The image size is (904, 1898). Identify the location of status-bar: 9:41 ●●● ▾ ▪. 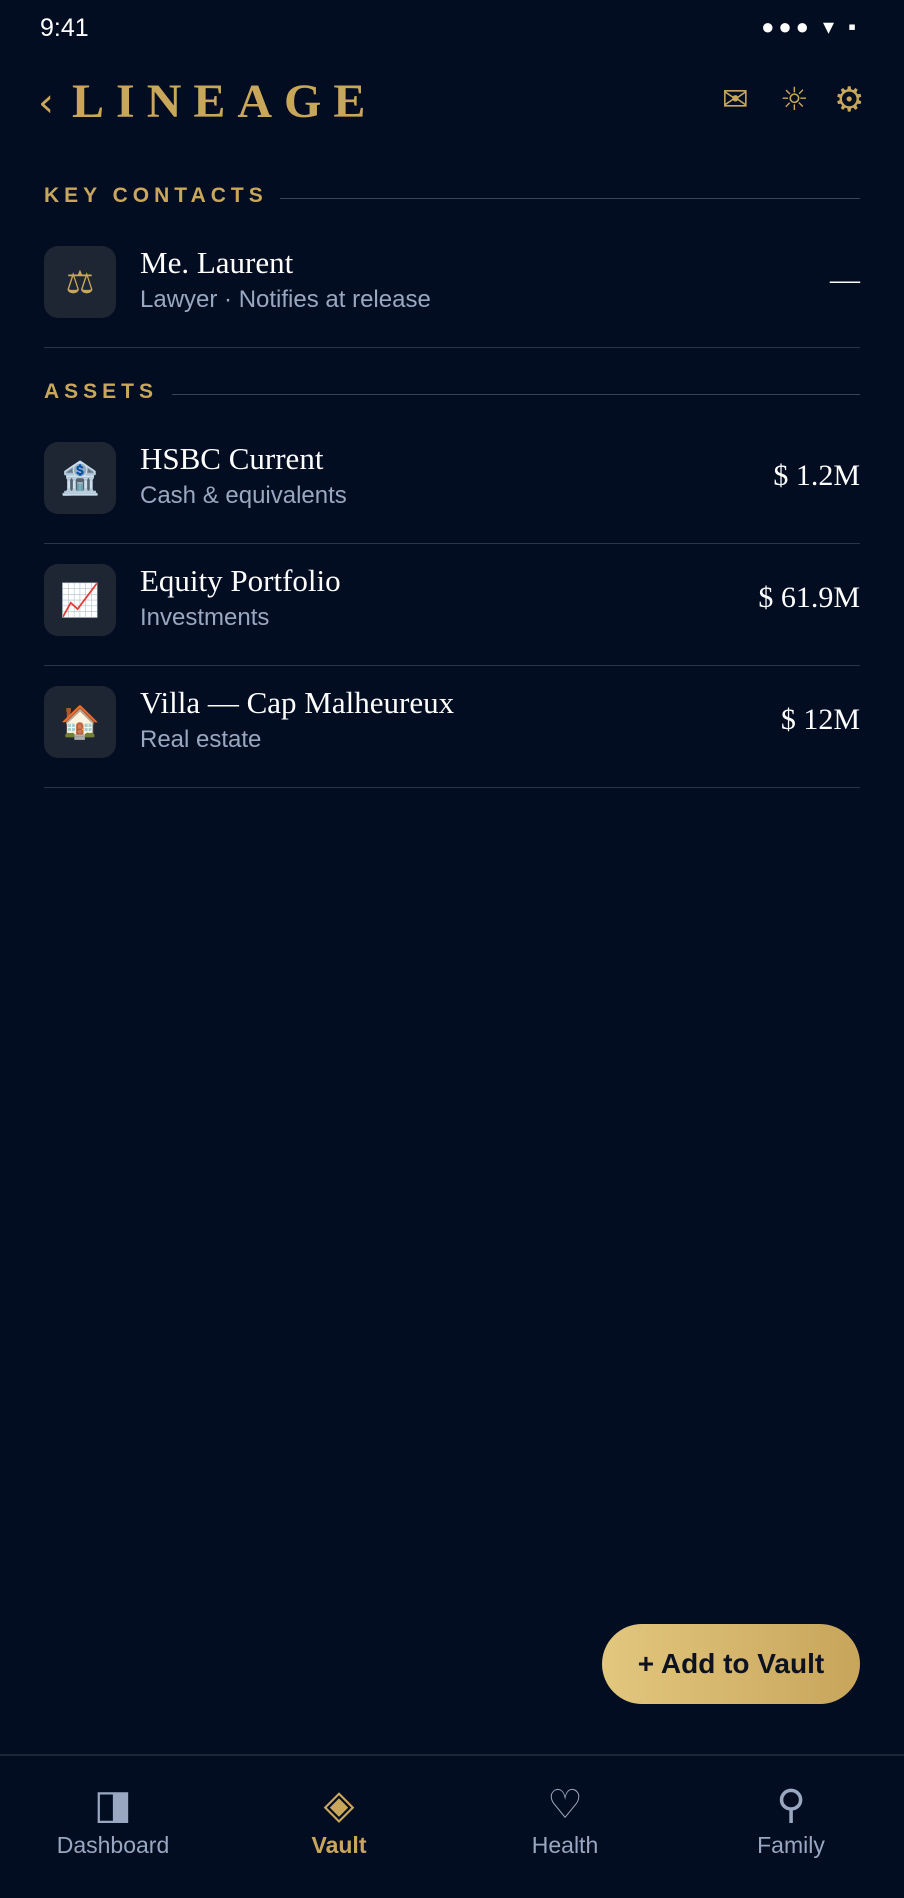
(452, 30).